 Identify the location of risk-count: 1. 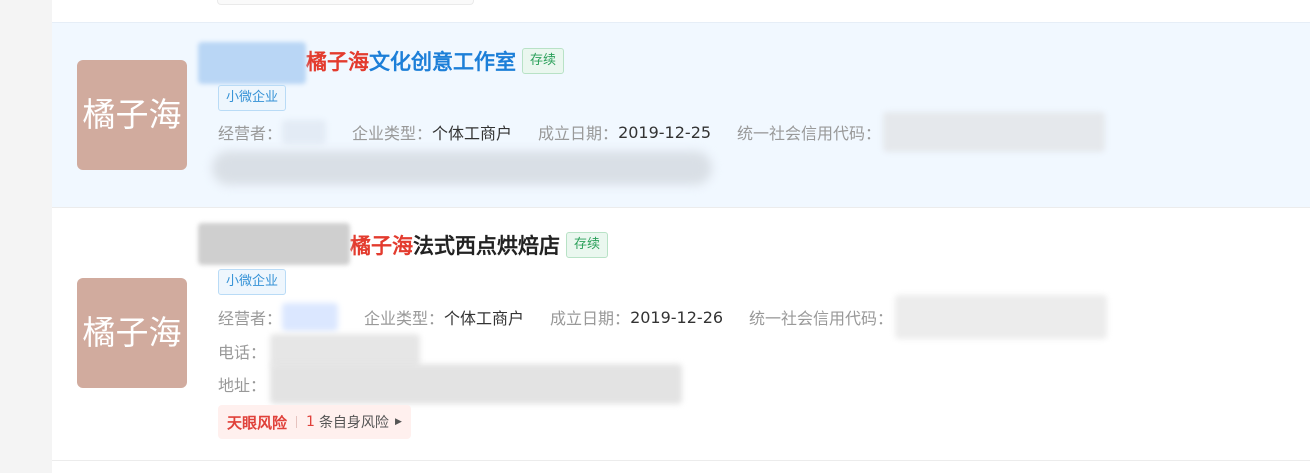
(310, 422).